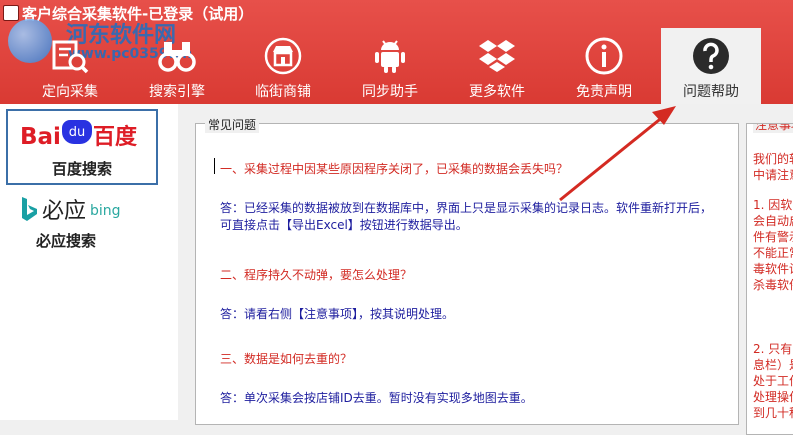  I want to click on binoculars-icon, so click(177, 57).